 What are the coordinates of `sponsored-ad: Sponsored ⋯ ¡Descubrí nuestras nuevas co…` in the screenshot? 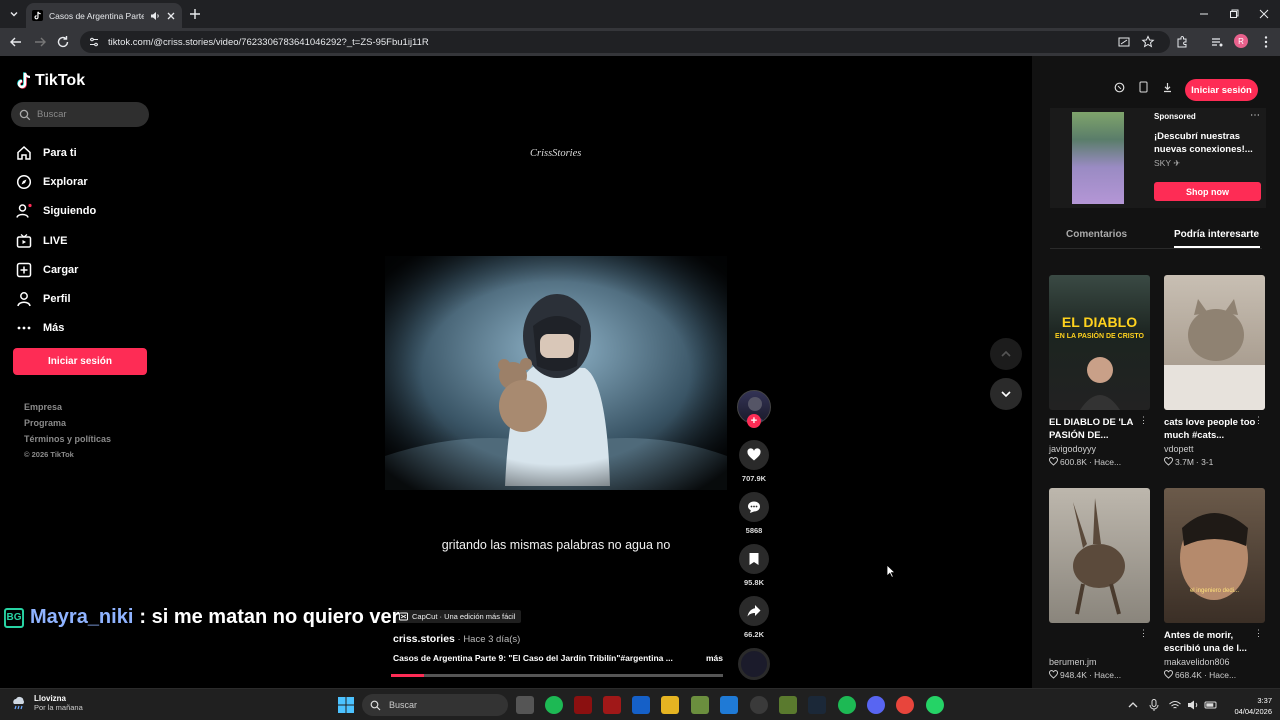 It's located at (1158, 158).